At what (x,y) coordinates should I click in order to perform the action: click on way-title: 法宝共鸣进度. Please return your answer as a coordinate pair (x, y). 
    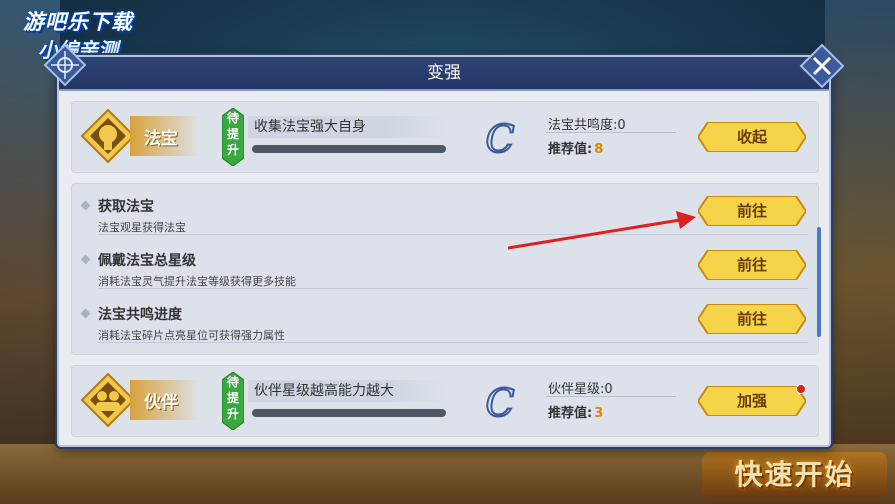
    Looking at the image, I should click on (140, 315).